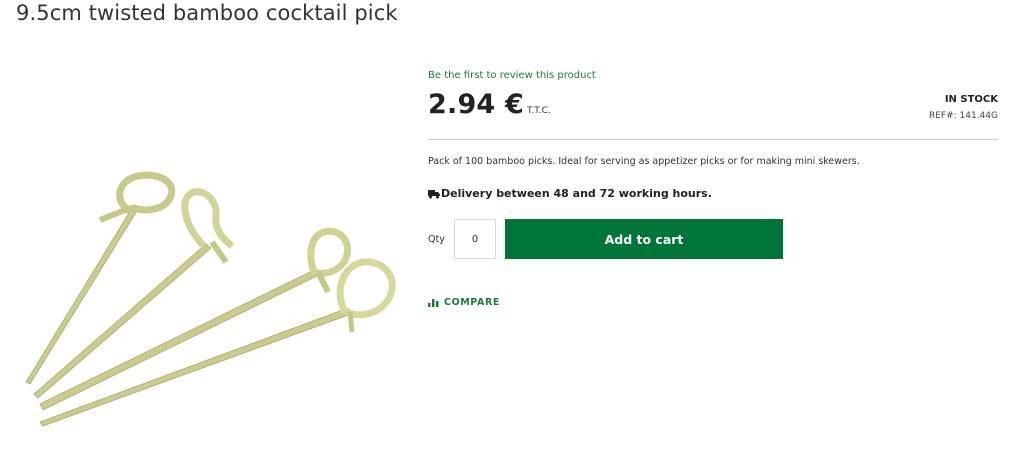 The width and height of the screenshot is (1024, 454). I want to click on divider, so click(713, 139).